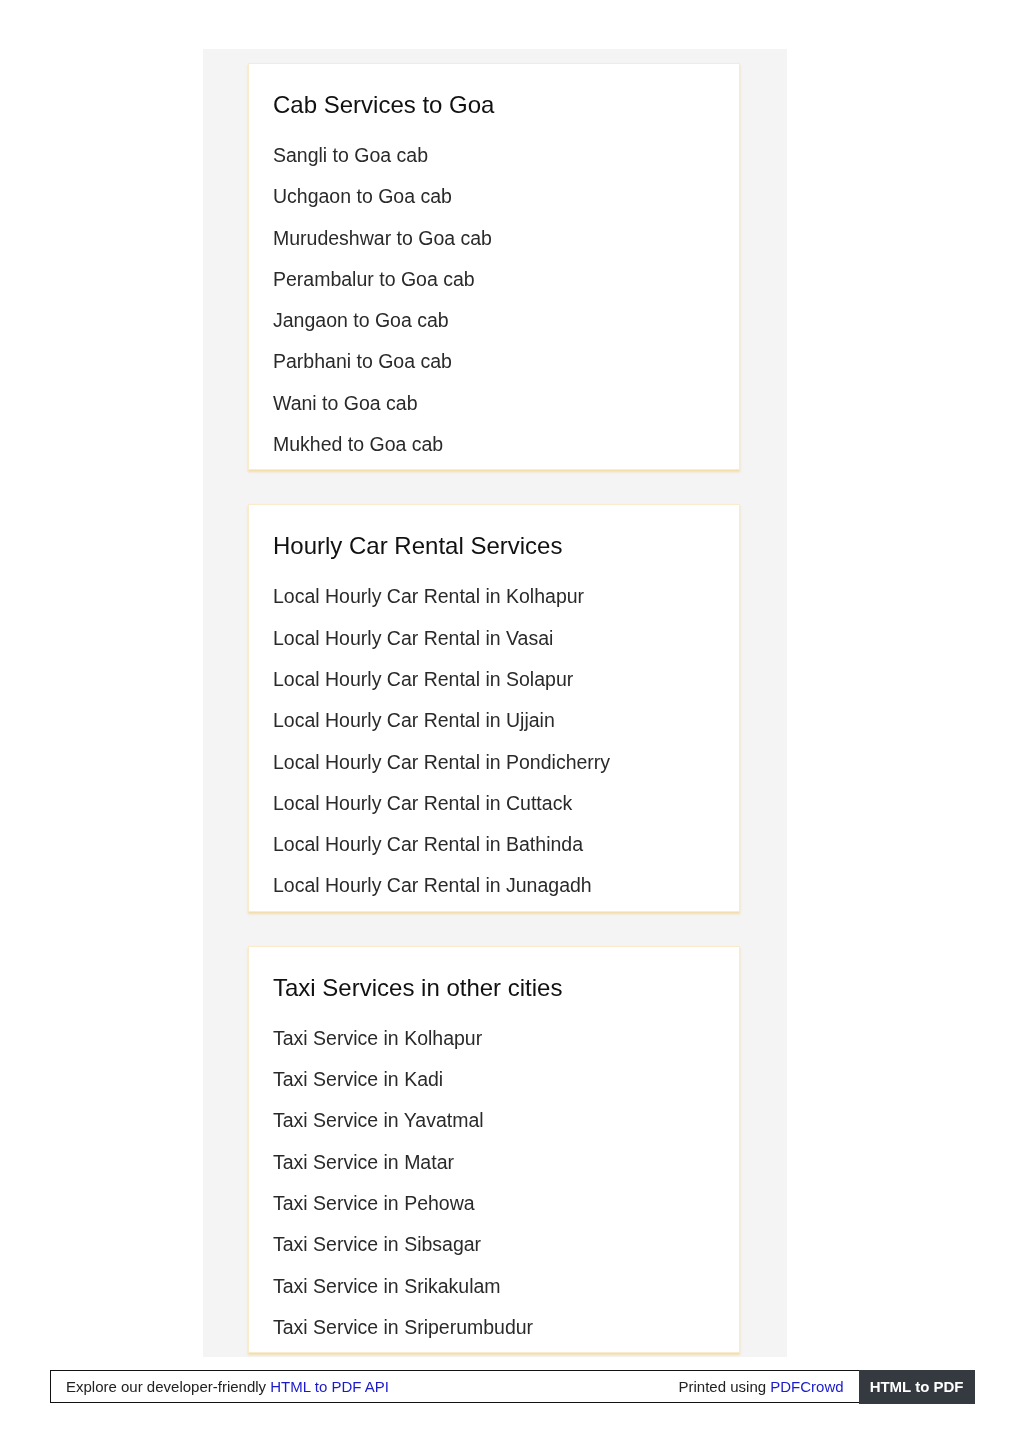 The image size is (1024, 1448). What do you see at coordinates (358, 445) in the screenshot?
I see `list-link: Mukhed to Goa cab` at bounding box center [358, 445].